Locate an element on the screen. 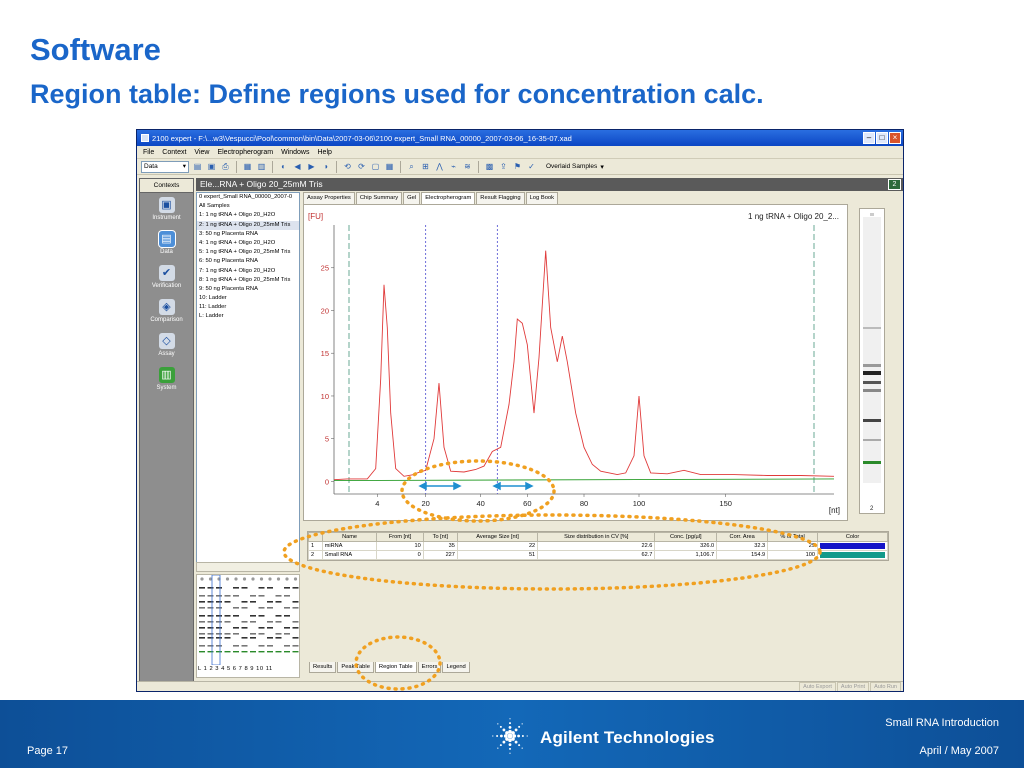 Image resolution: width=1024 pixels, height=768 pixels. chart-icon: ▥ is located at coordinates (261, 166).